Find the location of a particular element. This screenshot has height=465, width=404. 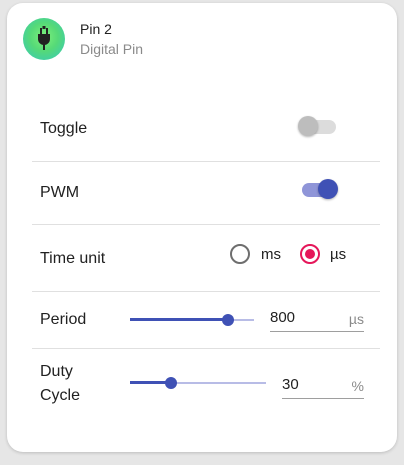

radio-us-dot is located at coordinates (310, 254).